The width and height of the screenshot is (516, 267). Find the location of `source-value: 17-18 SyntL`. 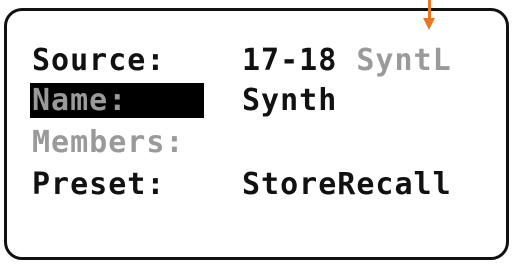

source-value: 17-18 SyntL is located at coordinates (347, 60).